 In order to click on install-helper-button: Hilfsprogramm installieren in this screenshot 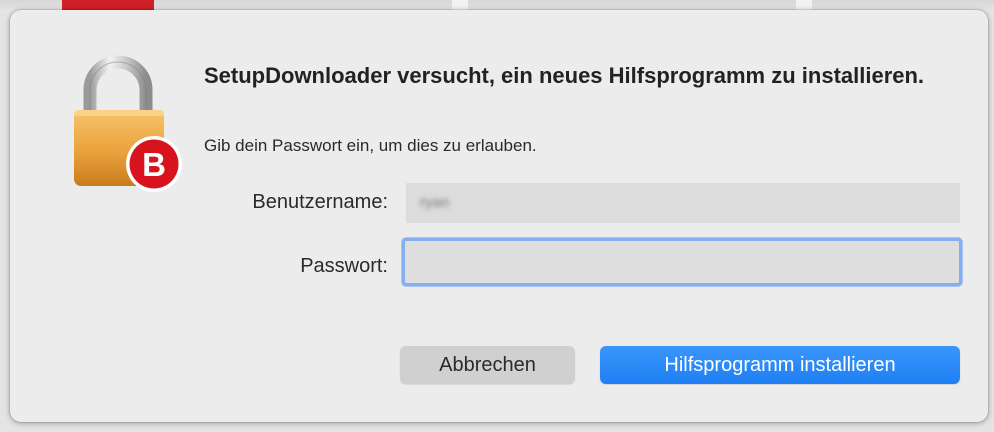, I will do `click(780, 365)`.